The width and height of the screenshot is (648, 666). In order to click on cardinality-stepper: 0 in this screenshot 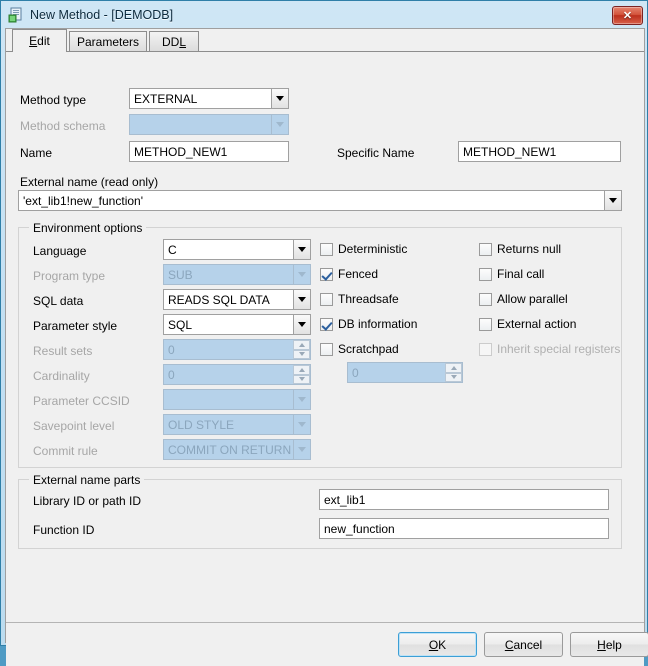, I will do `click(237, 374)`.